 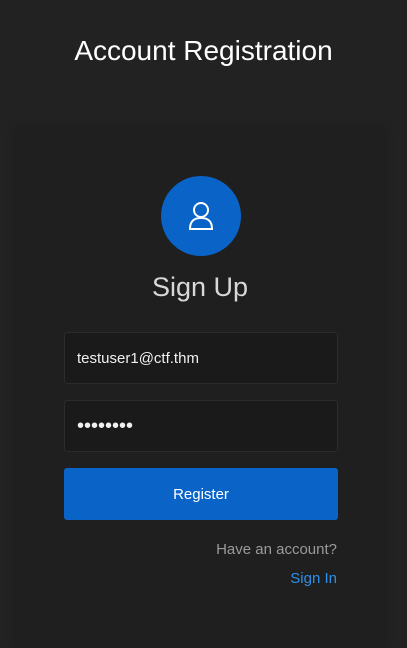 I want to click on signin-link: Sign In, so click(x=313, y=579).